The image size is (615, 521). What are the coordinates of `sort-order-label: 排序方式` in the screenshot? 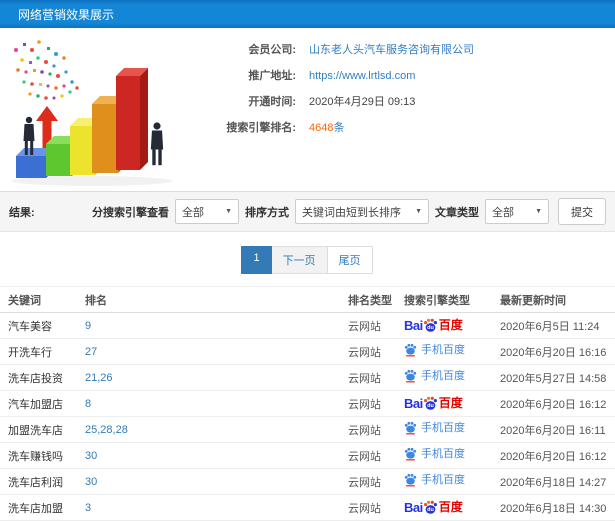 It's located at (267, 212).